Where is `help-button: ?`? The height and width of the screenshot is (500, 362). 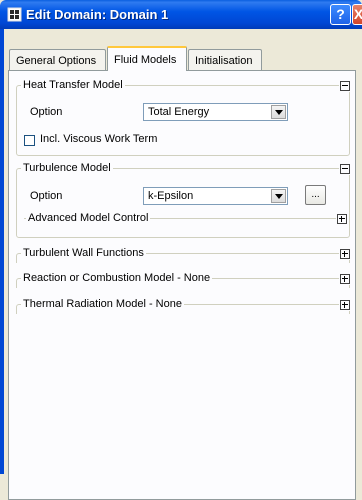
help-button: ? is located at coordinates (340, 14).